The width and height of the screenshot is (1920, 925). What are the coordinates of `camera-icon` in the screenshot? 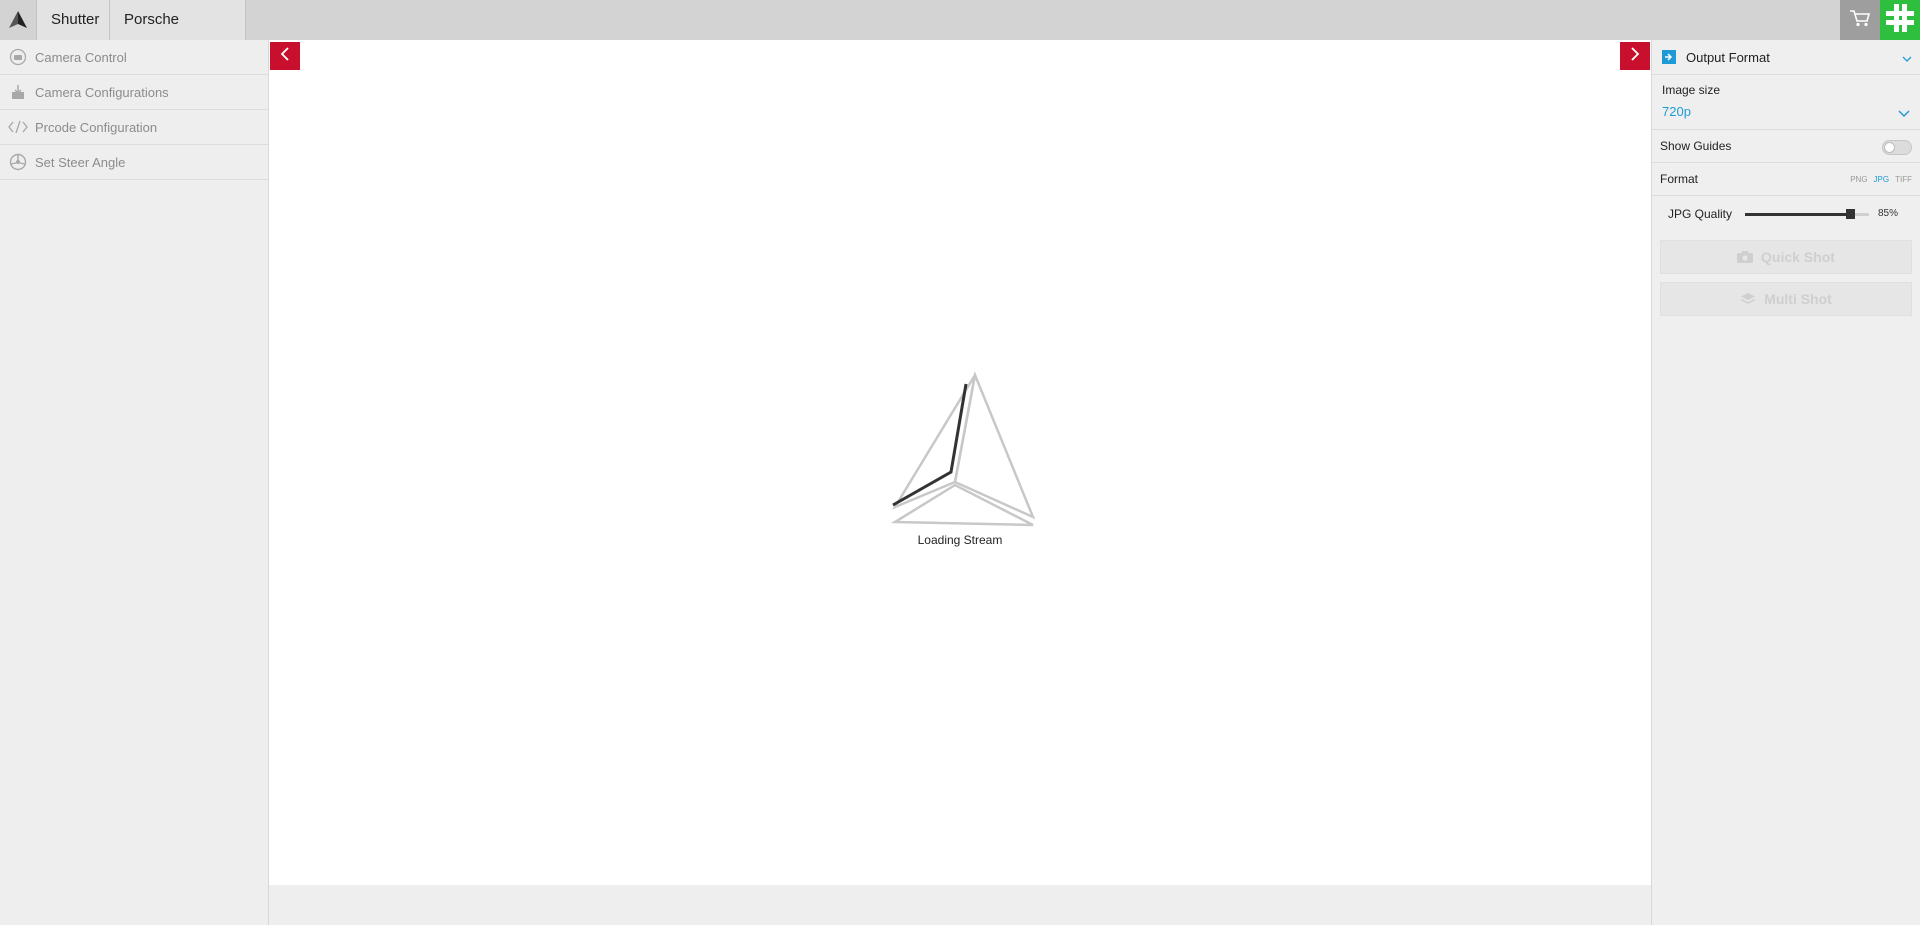 It's located at (1745, 257).